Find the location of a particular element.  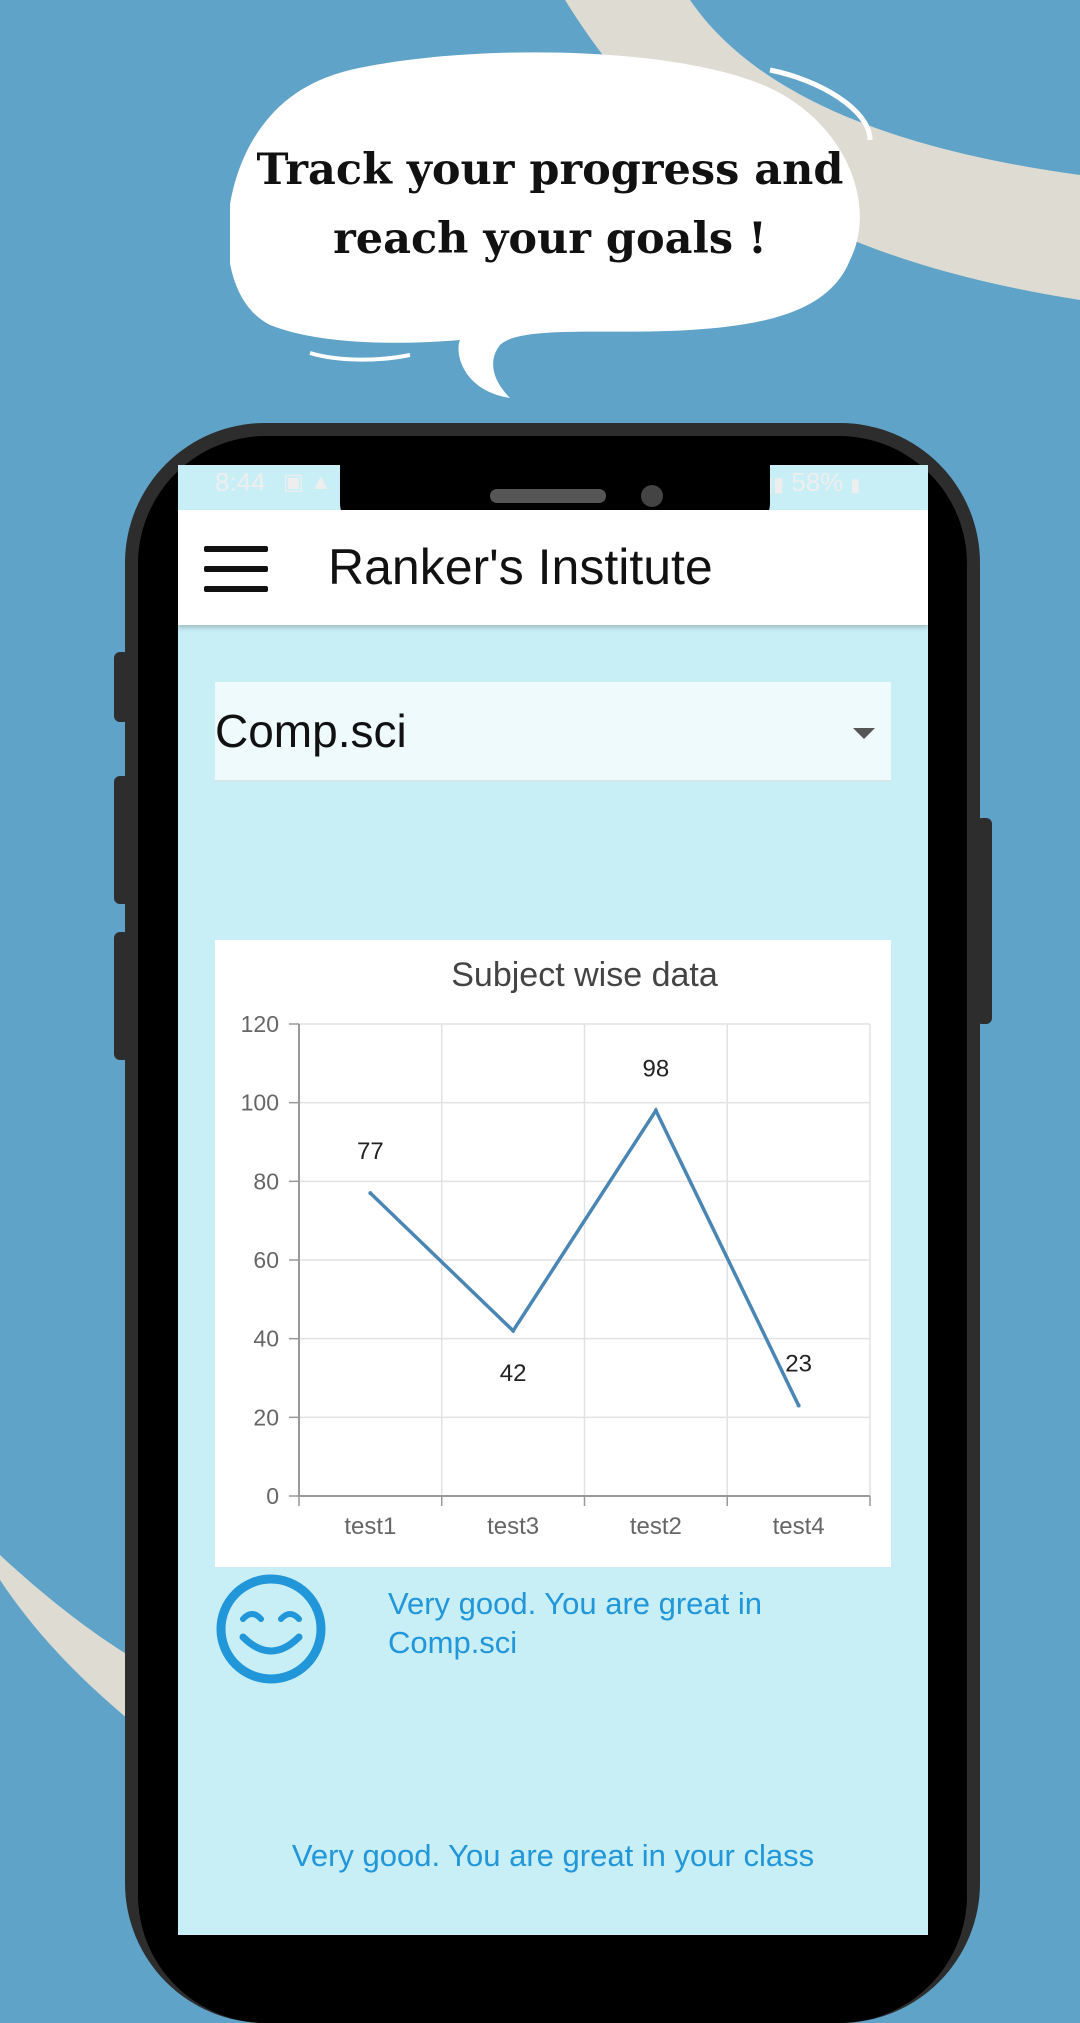

subject-dropdown-value: Comp.sci is located at coordinates (311, 731).